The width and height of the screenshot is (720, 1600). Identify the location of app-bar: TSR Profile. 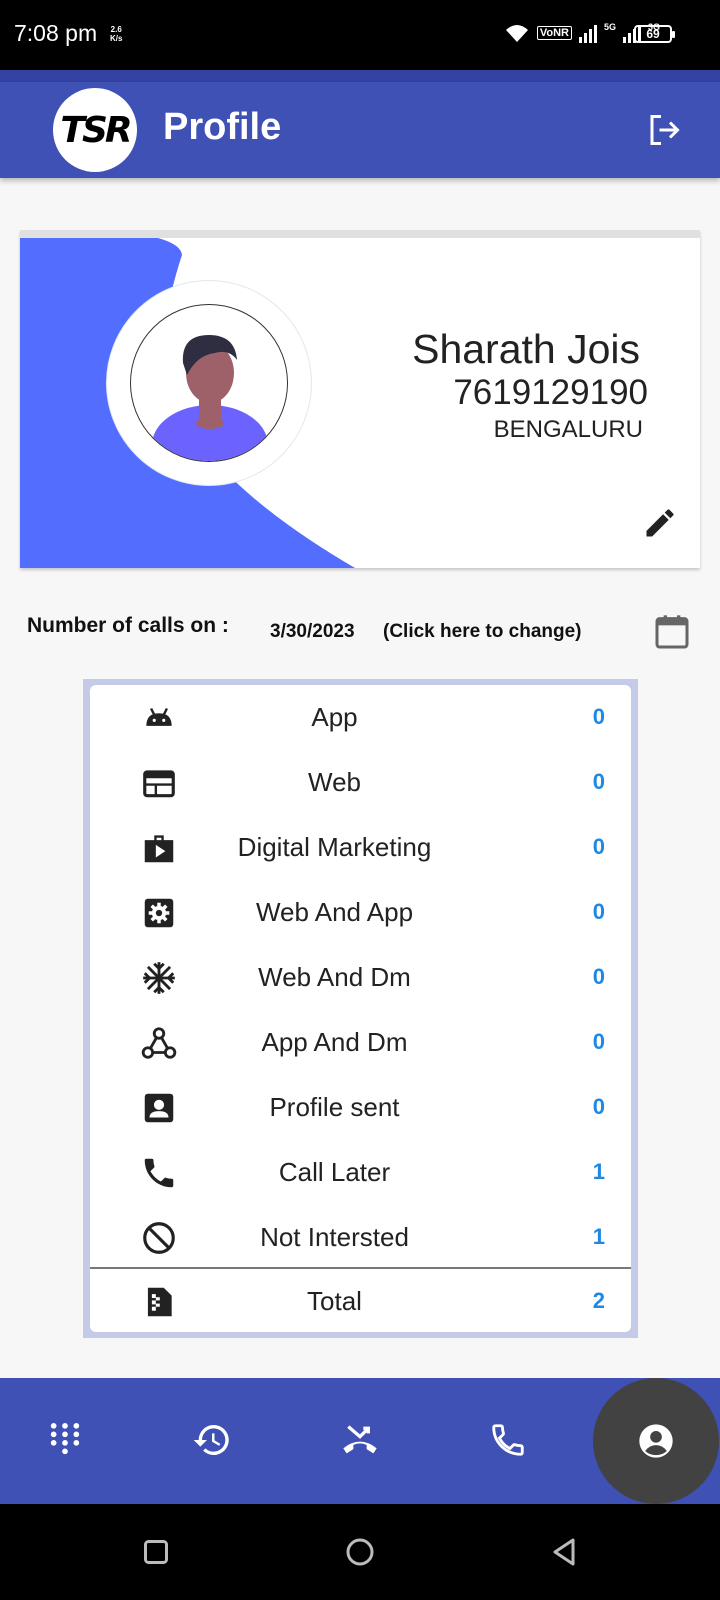
(360, 130).